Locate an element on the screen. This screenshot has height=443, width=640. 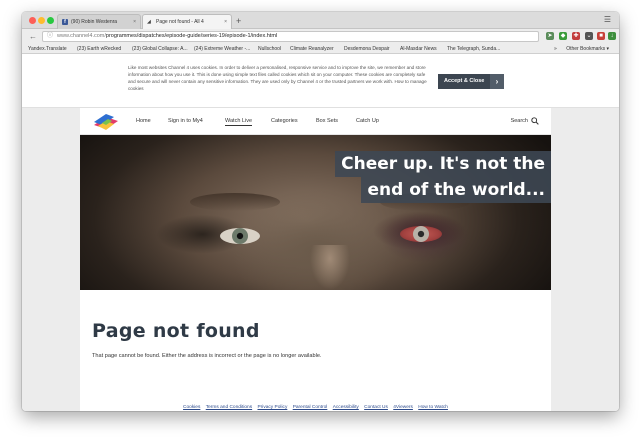
other-bookmarks: Other Bookmarks ▾ is located at coordinates (587, 49).